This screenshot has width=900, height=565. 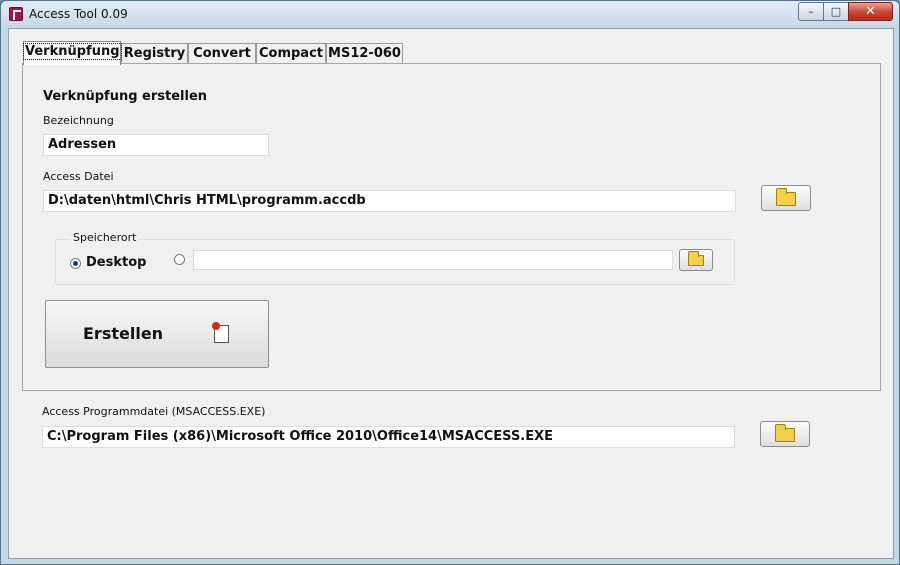 What do you see at coordinates (154, 53) in the screenshot?
I see `tab-registry: Registry` at bounding box center [154, 53].